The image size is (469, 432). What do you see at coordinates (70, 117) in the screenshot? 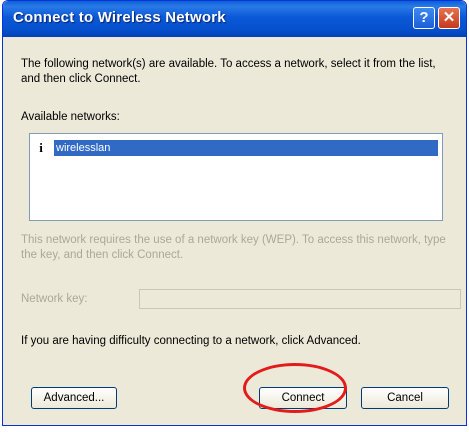
I see `available-networks-label: Available networks:` at bounding box center [70, 117].